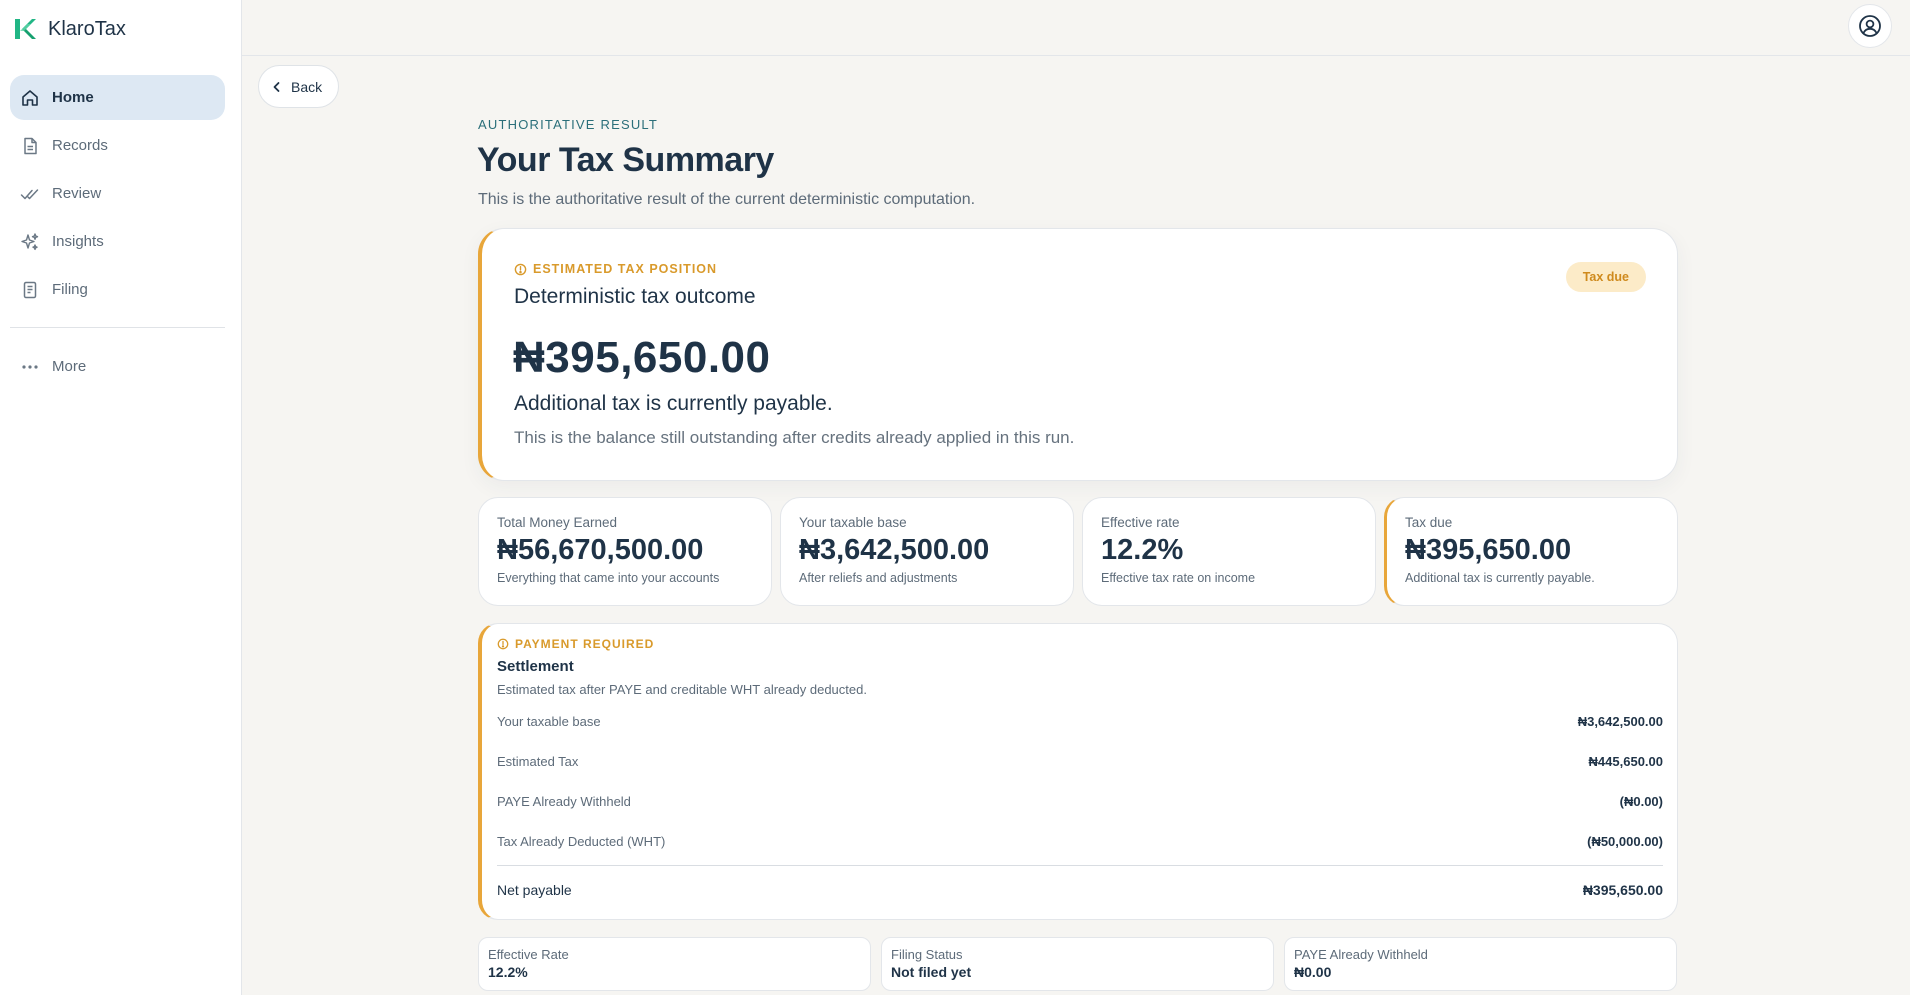 The width and height of the screenshot is (1910, 995). I want to click on summary-value: Not filed yet, so click(931, 972).